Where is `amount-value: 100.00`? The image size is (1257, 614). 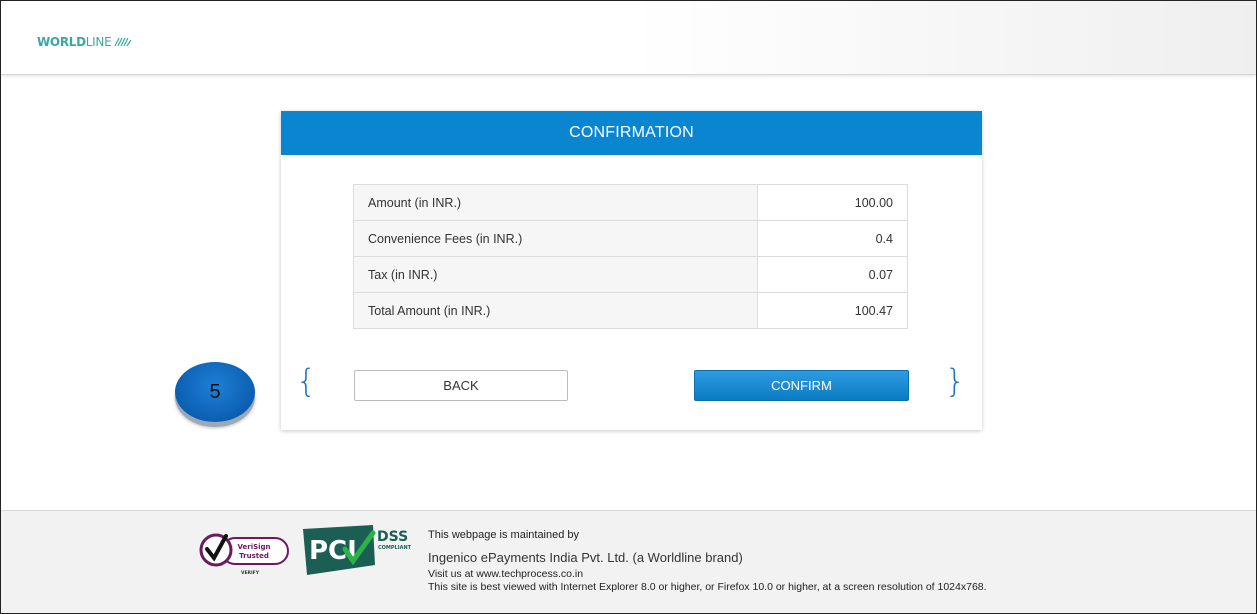 amount-value: 100.00 is located at coordinates (832, 202).